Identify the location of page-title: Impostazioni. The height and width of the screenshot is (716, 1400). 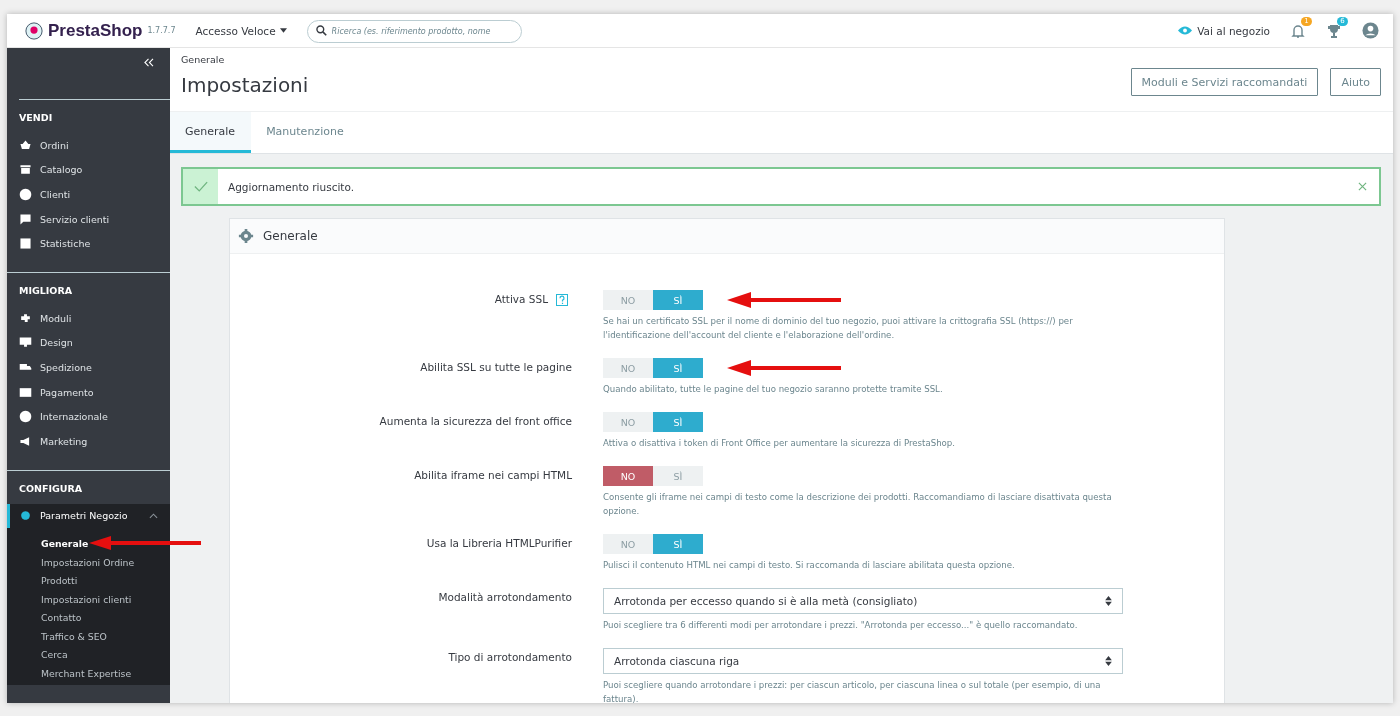
(245, 85).